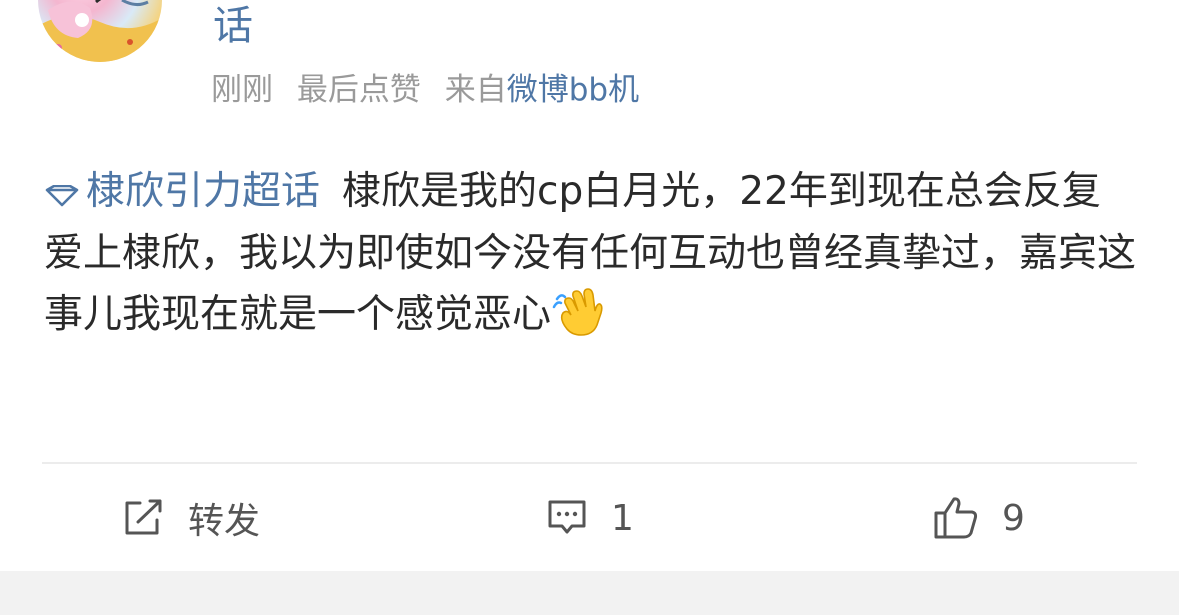  I want to click on super-topic-icon, so click(62, 195).